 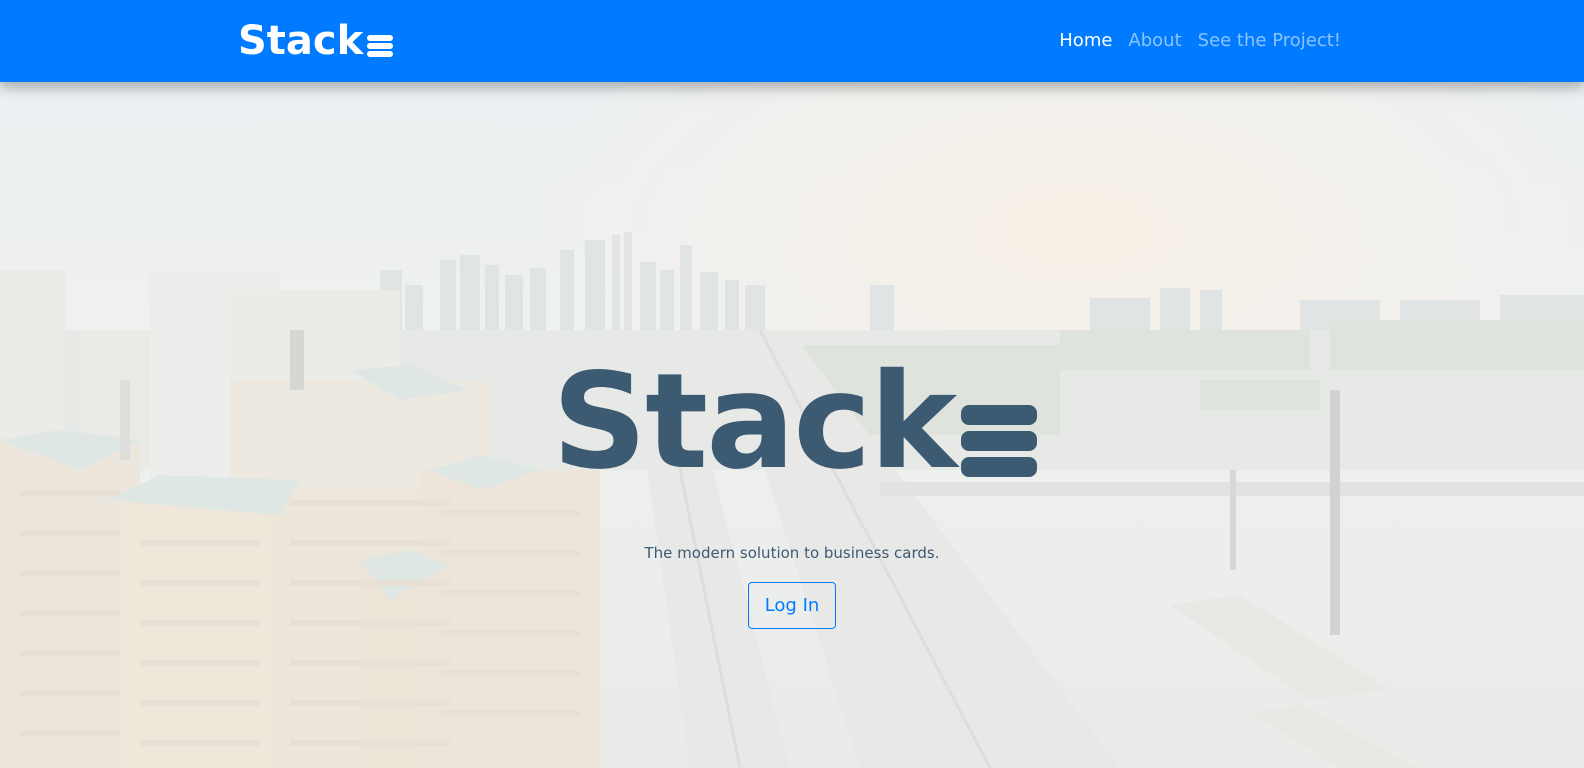 I want to click on hero-tagline: The modern solution to business cards., so click(x=792, y=553).